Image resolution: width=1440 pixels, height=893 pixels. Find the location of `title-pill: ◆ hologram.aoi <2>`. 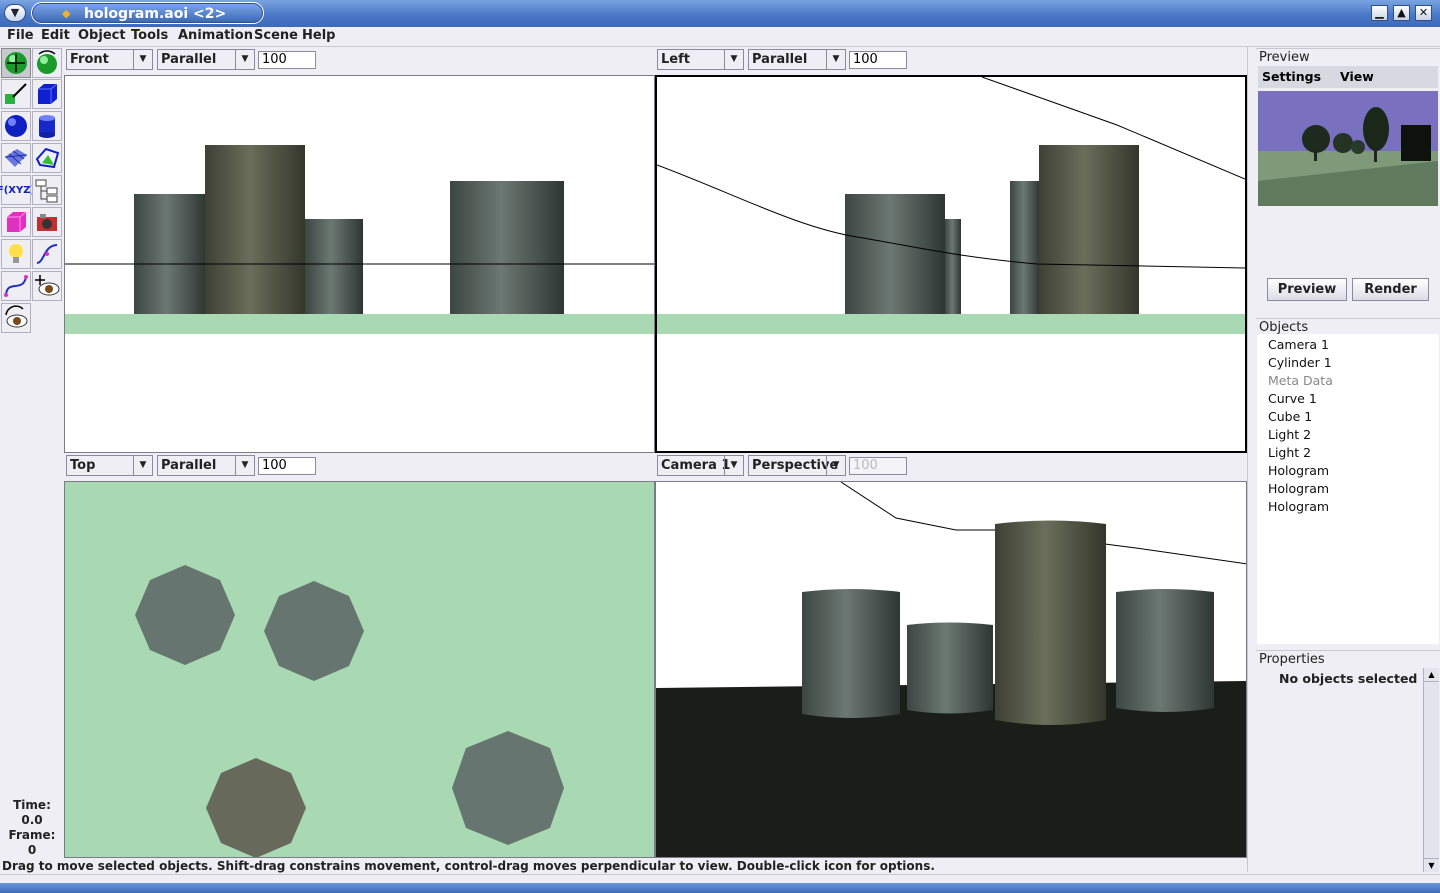

title-pill: ◆ hologram.aoi <2> is located at coordinates (147, 13).